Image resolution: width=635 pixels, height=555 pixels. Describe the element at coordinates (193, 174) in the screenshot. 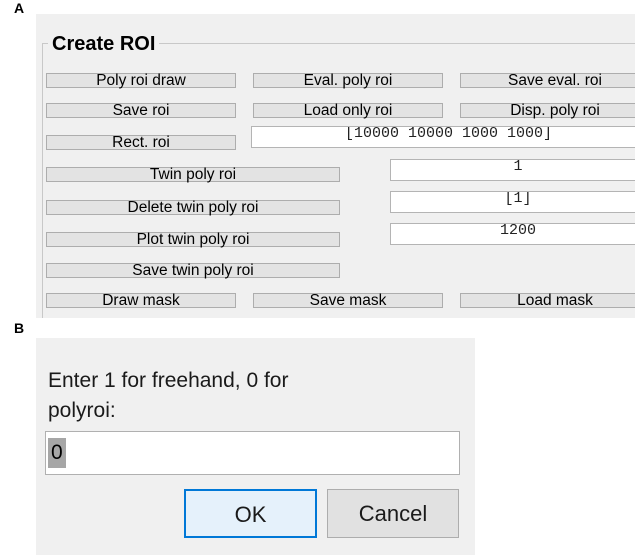

I see `twin-poly-roi-button: Twin poly roi` at that location.